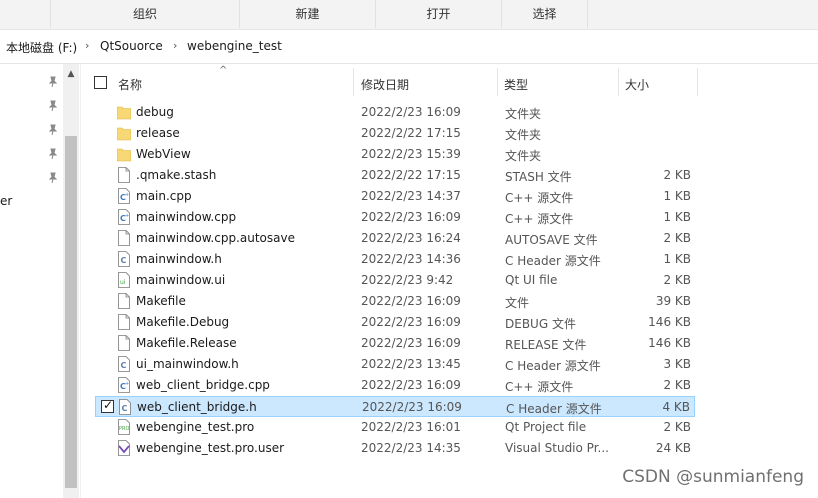 Image resolution: width=818 pixels, height=498 pixels. I want to click on row-checkbox: ✓, so click(107, 405).